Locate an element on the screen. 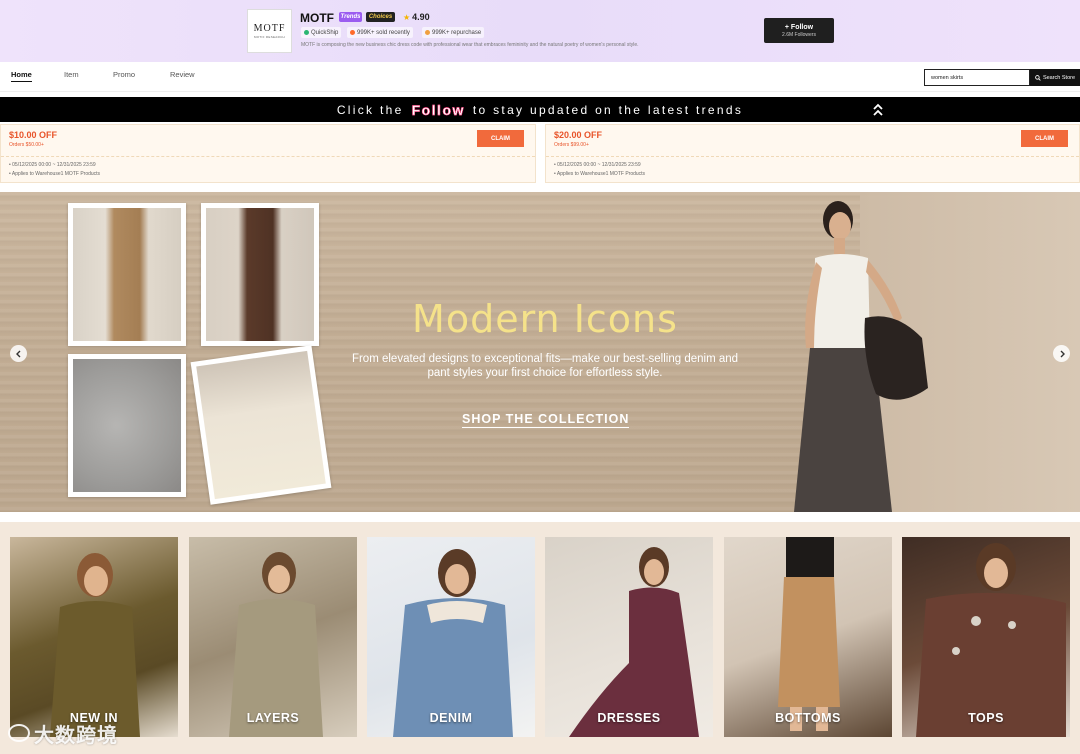  choices-badge: Choices is located at coordinates (380, 17).